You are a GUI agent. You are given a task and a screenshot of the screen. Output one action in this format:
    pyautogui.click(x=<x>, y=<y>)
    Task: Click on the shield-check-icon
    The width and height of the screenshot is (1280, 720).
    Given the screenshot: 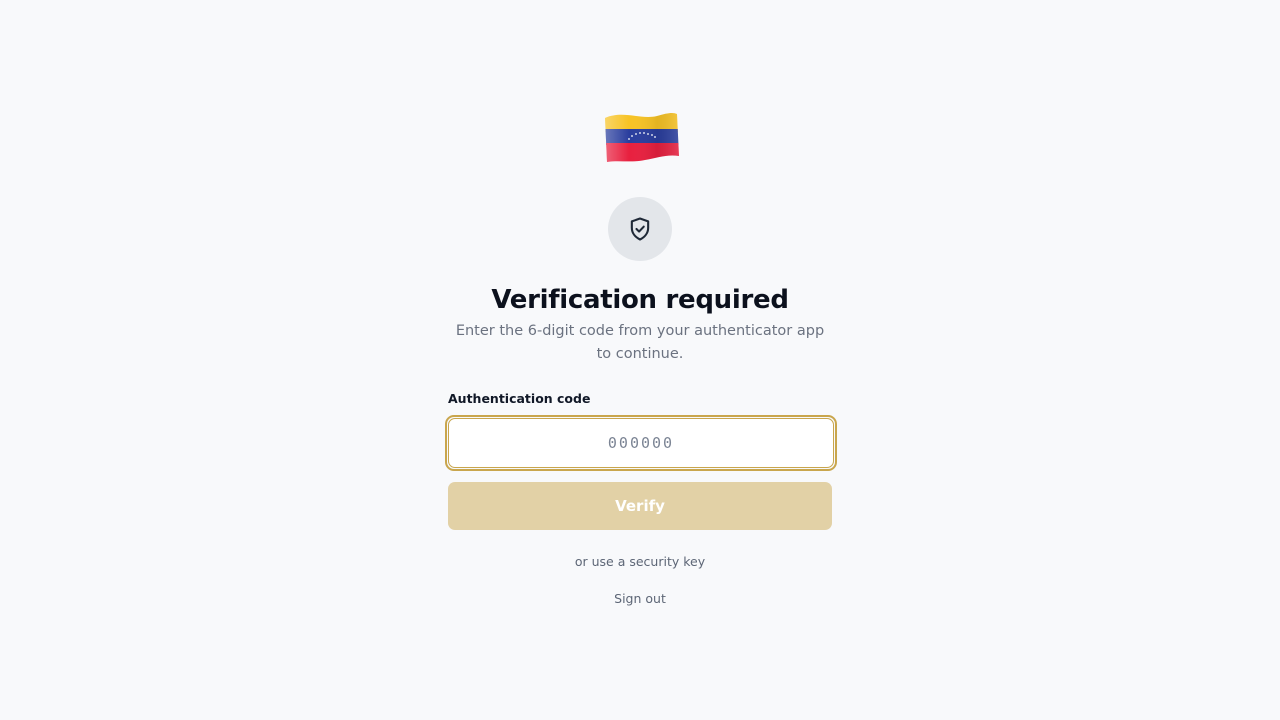 What is the action you would take?
    pyautogui.click(x=640, y=229)
    